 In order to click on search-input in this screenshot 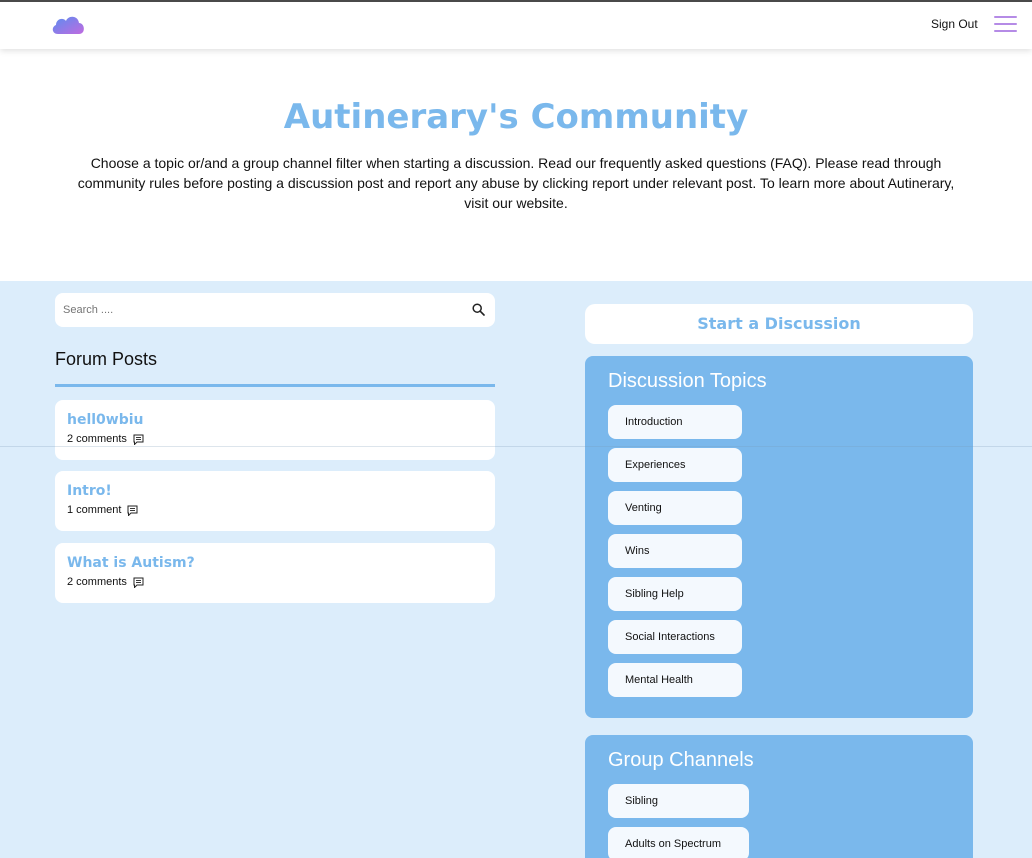, I will do `click(258, 310)`.